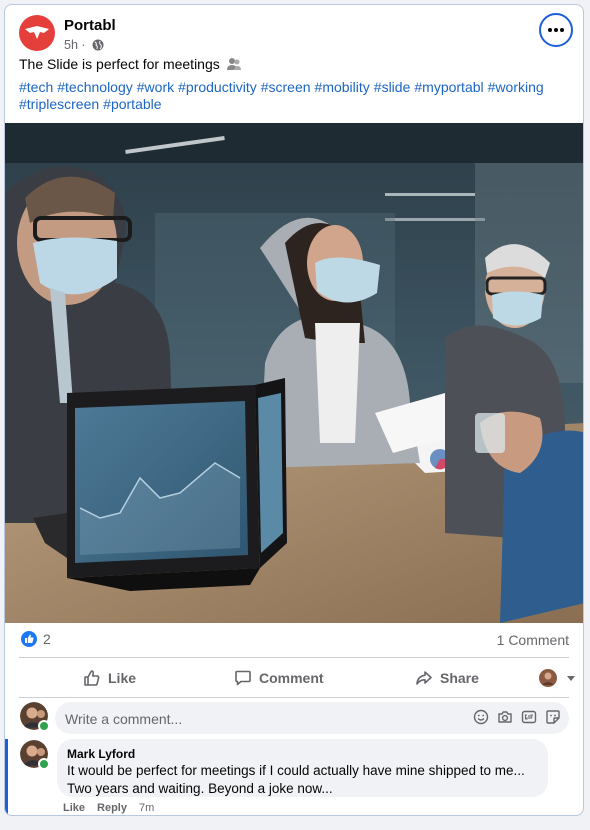 Image resolution: width=590 pixels, height=830 pixels. I want to click on comment-author: Mark Lyford, so click(101, 754).